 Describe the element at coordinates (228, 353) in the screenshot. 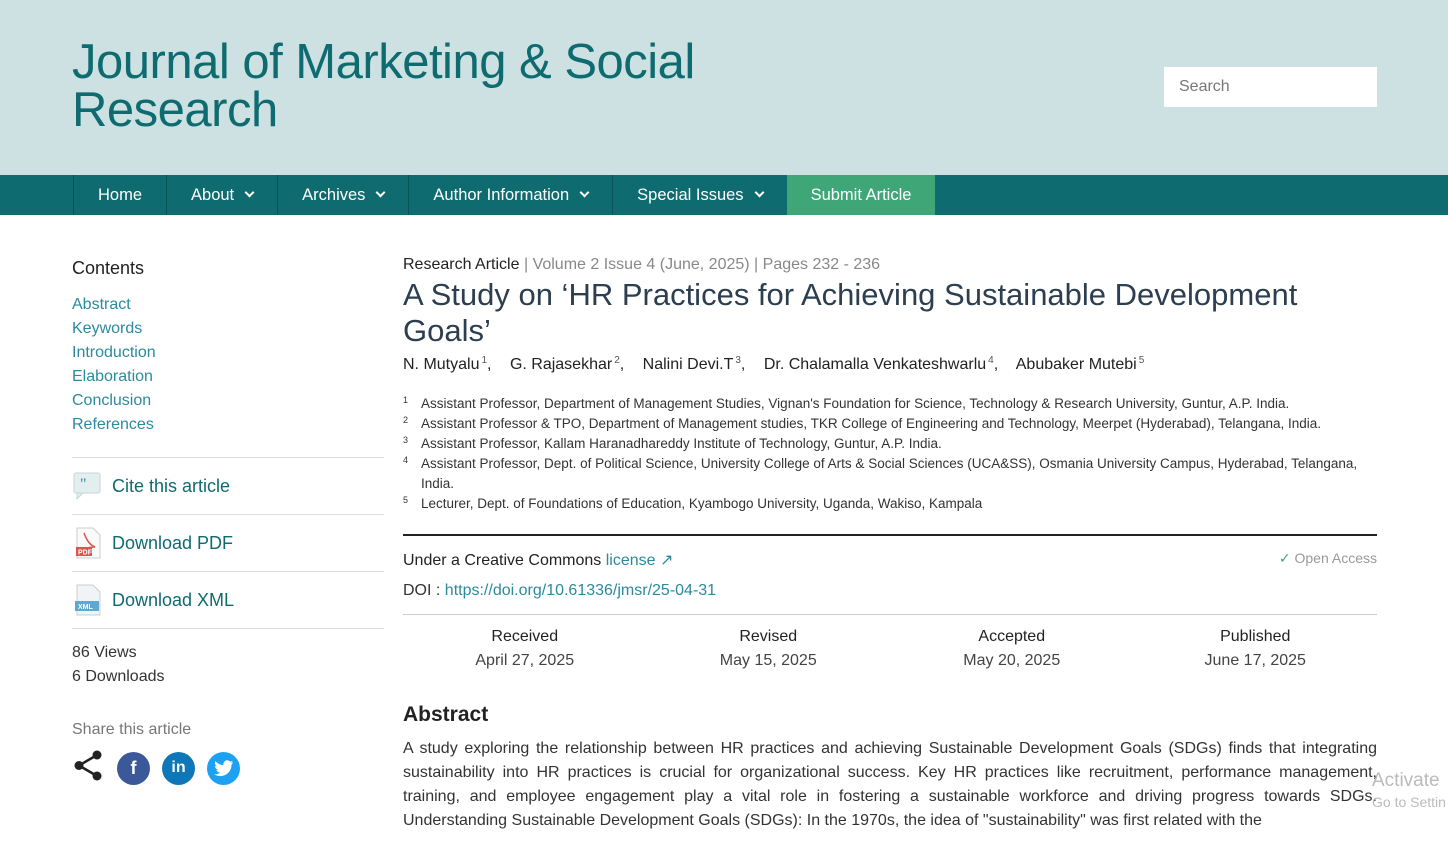

I see `toc-link-introduction: Introduction` at that location.